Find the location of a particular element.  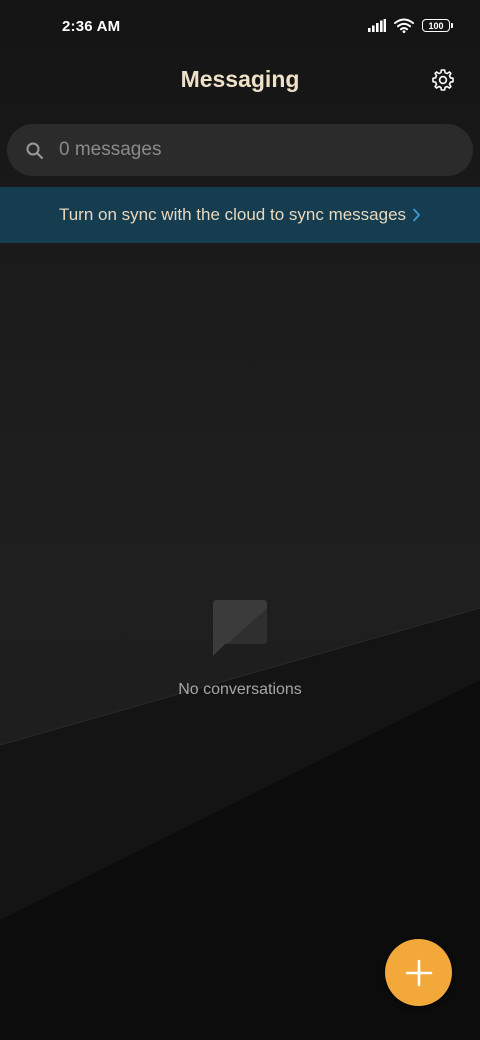

search-icon is located at coordinates (34, 150).